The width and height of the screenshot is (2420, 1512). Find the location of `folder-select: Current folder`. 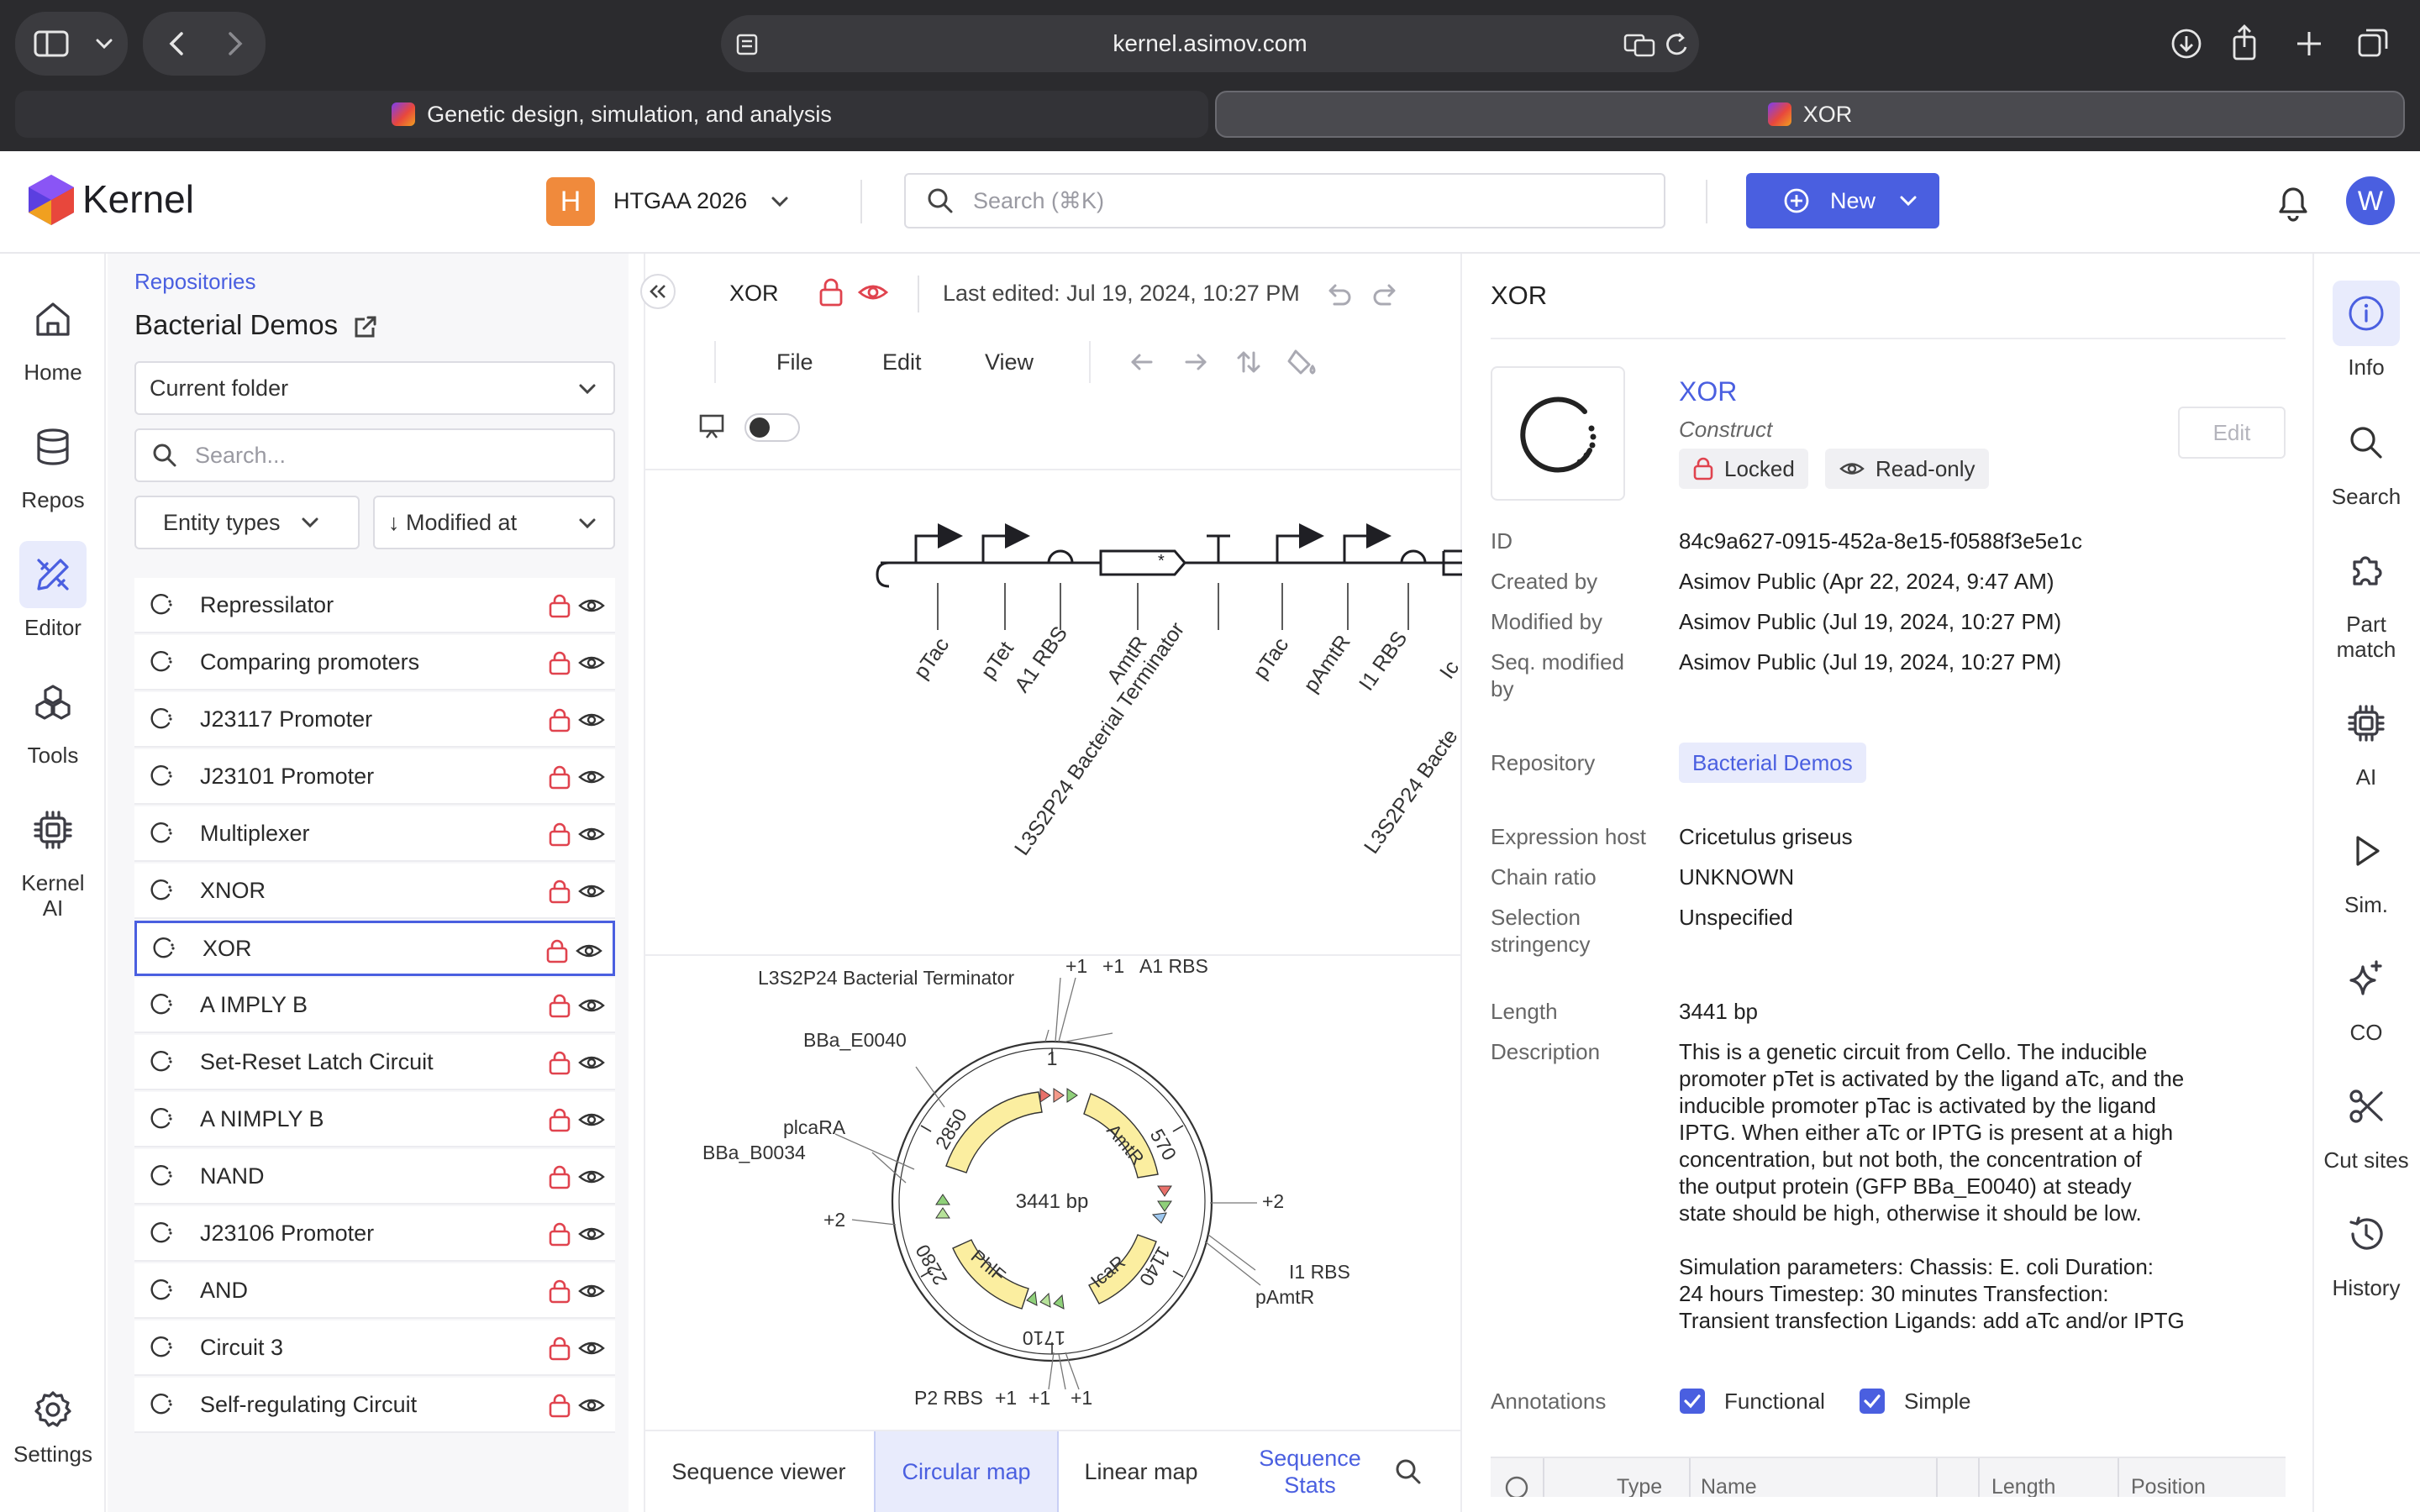

folder-select: Current folder is located at coordinates (374, 388).